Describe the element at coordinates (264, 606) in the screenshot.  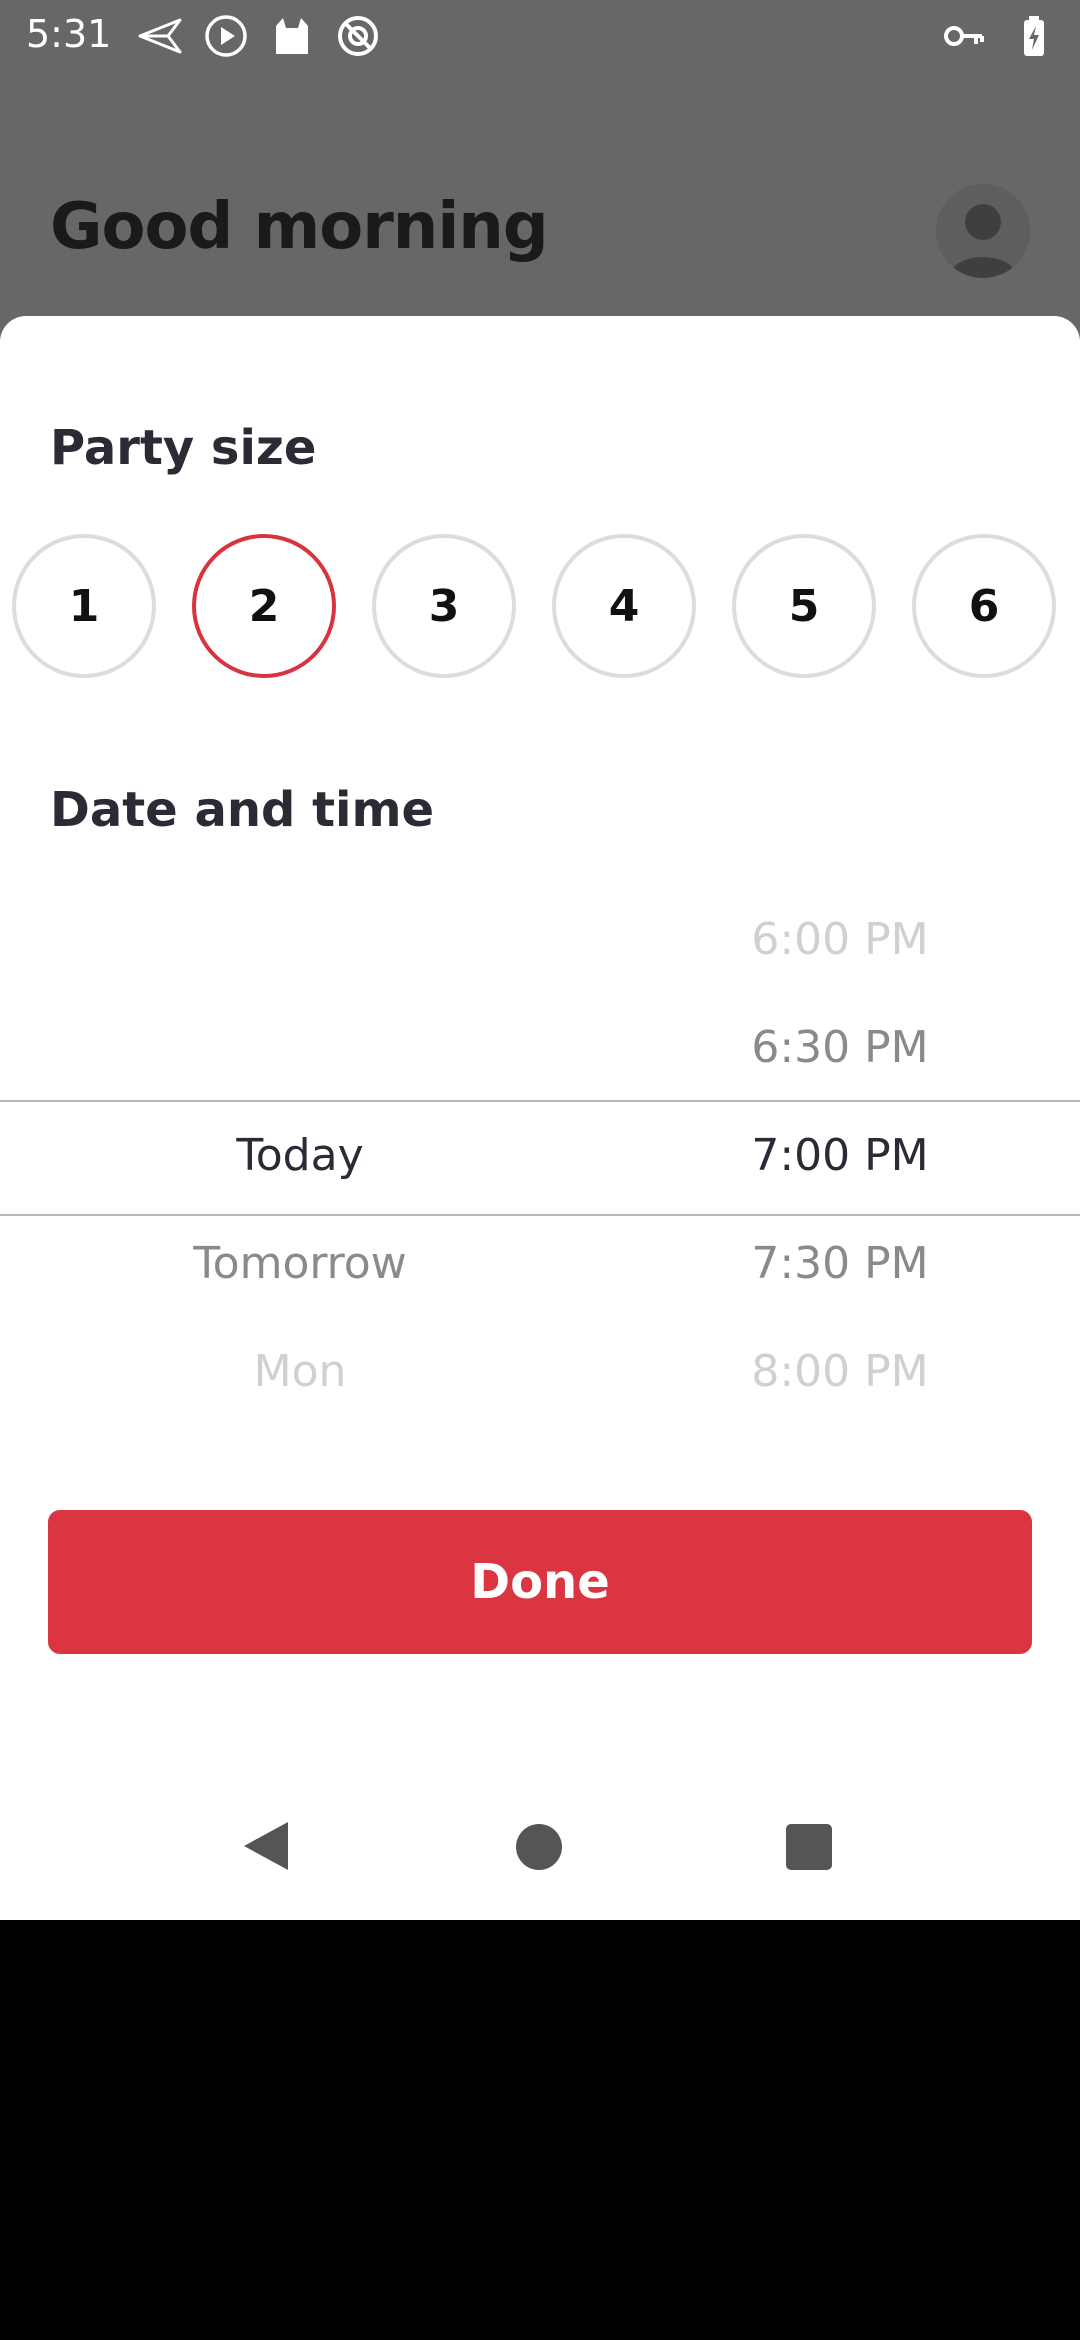
I see `party-size-option-selected: 2` at that location.